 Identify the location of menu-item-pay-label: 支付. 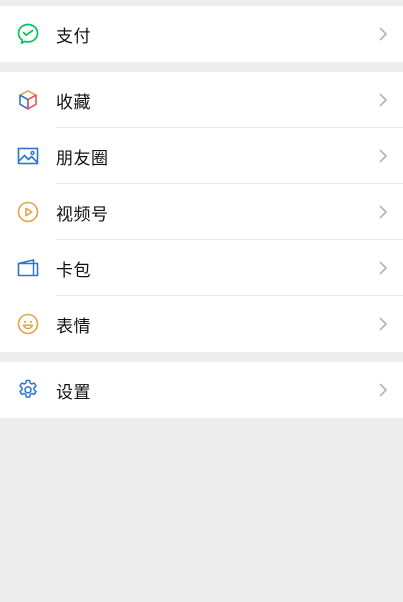
(73, 36).